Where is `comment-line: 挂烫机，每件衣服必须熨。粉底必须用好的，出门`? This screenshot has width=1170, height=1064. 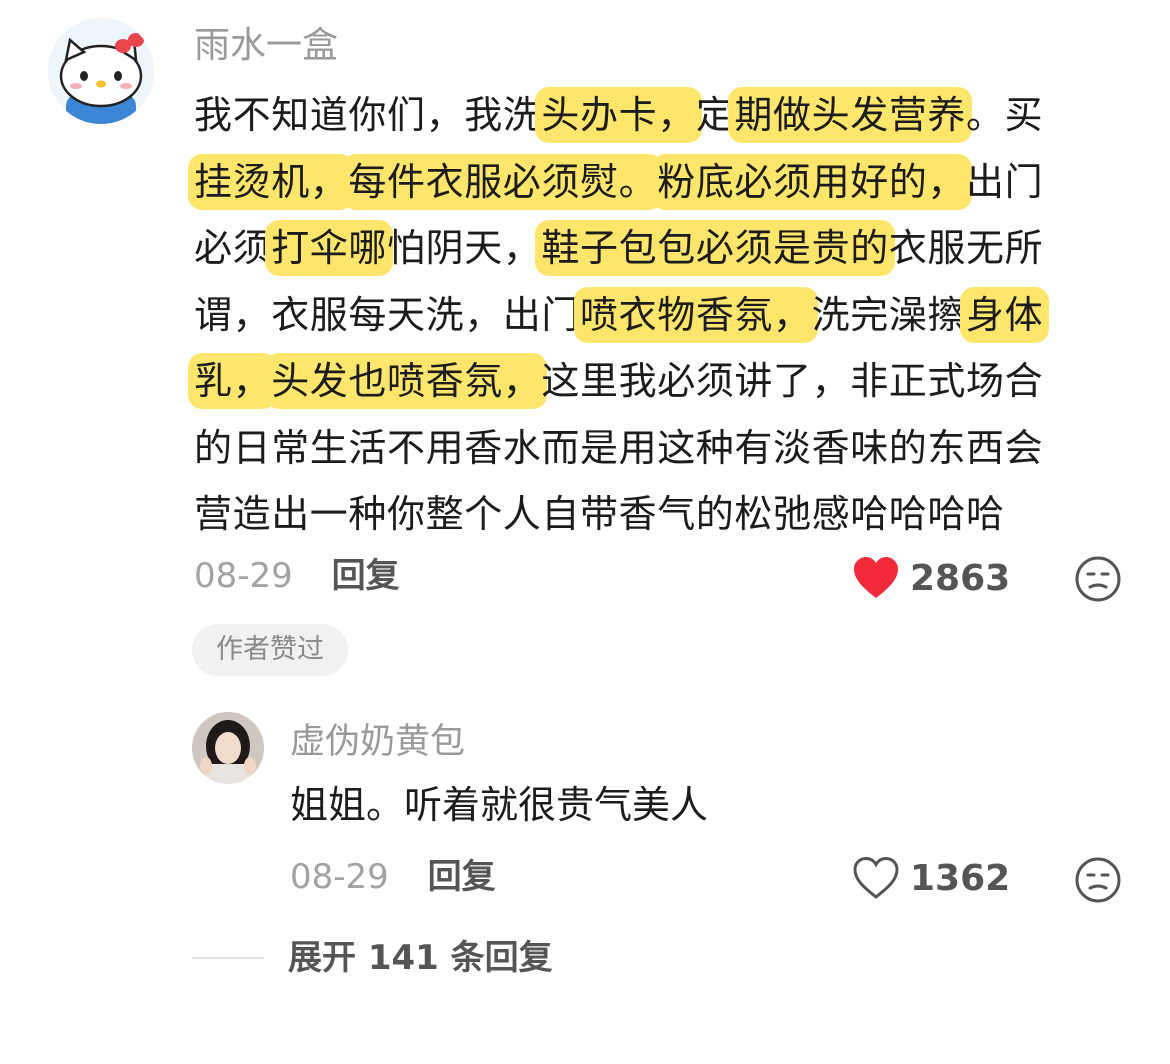 comment-line: 挂烫机，每件衣服必须熨。粉底必须用好的，出门 is located at coordinates (656, 182).